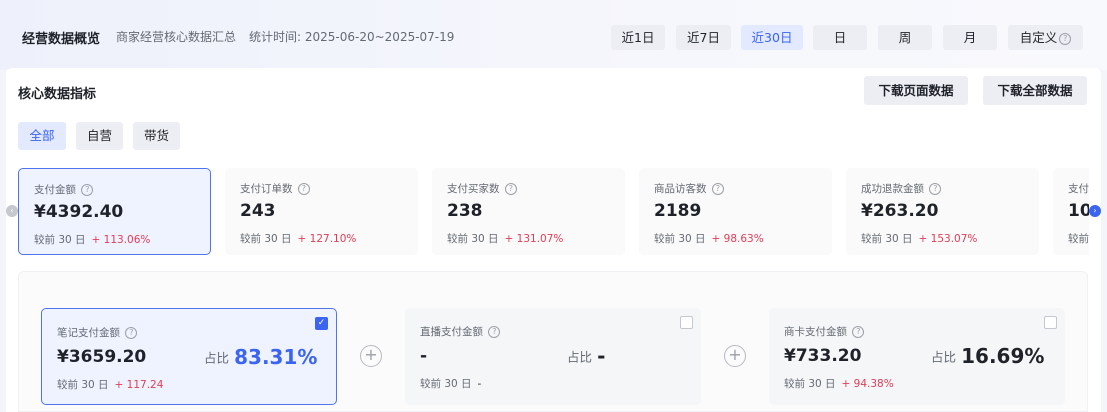  Describe the element at coordinates (892, 189) in the screenshot. I see `metric-label-text: 成功退款金额` at that location.